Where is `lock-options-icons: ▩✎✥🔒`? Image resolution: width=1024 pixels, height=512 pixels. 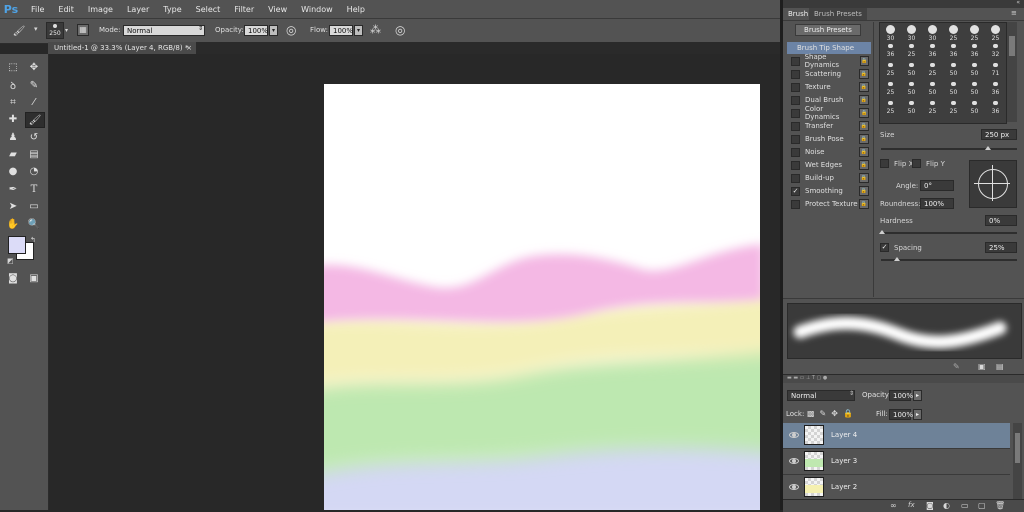 lock-options-icons: ▩✎✥🔒 is located at coordinates (832, 413).